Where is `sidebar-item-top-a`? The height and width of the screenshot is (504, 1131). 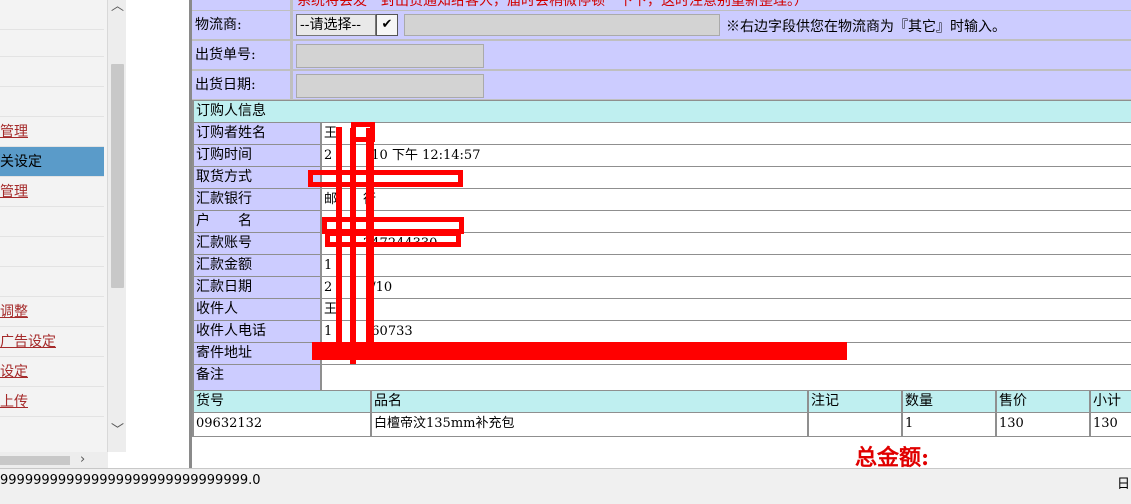 sidebar-item-top-a is located at coordinates (52, 15).